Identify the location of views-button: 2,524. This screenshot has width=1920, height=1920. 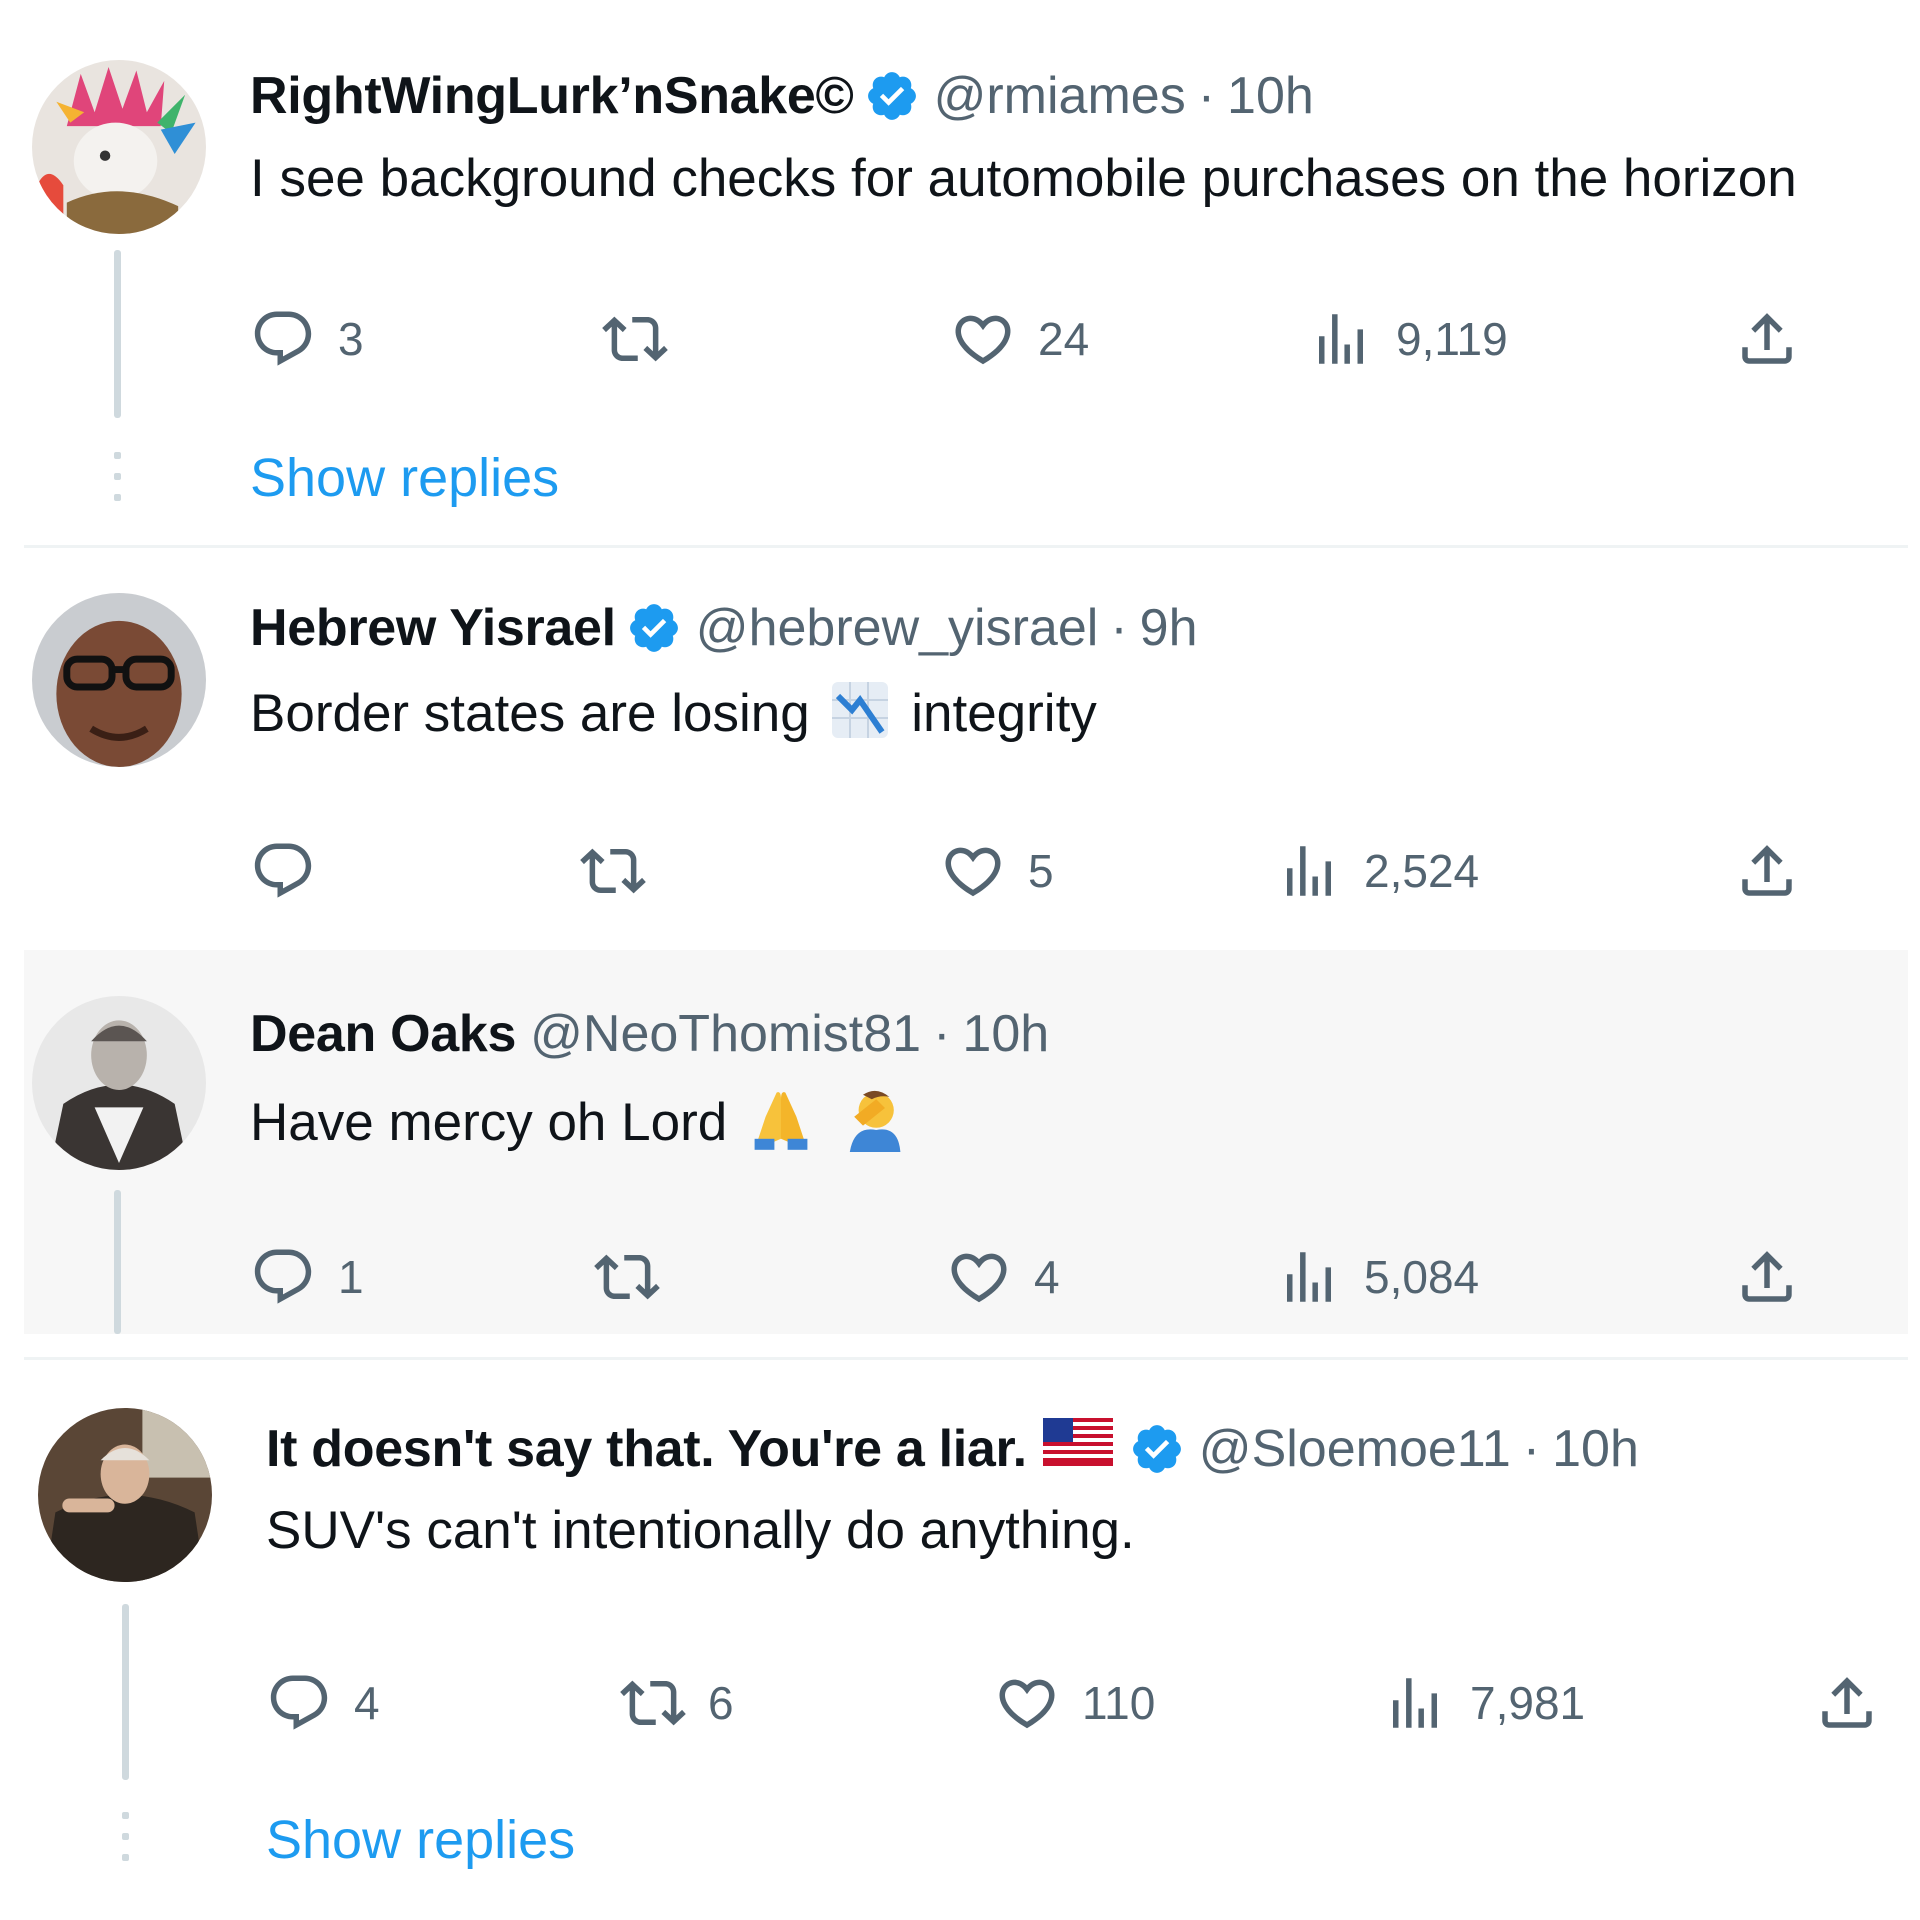
(1377, 871).